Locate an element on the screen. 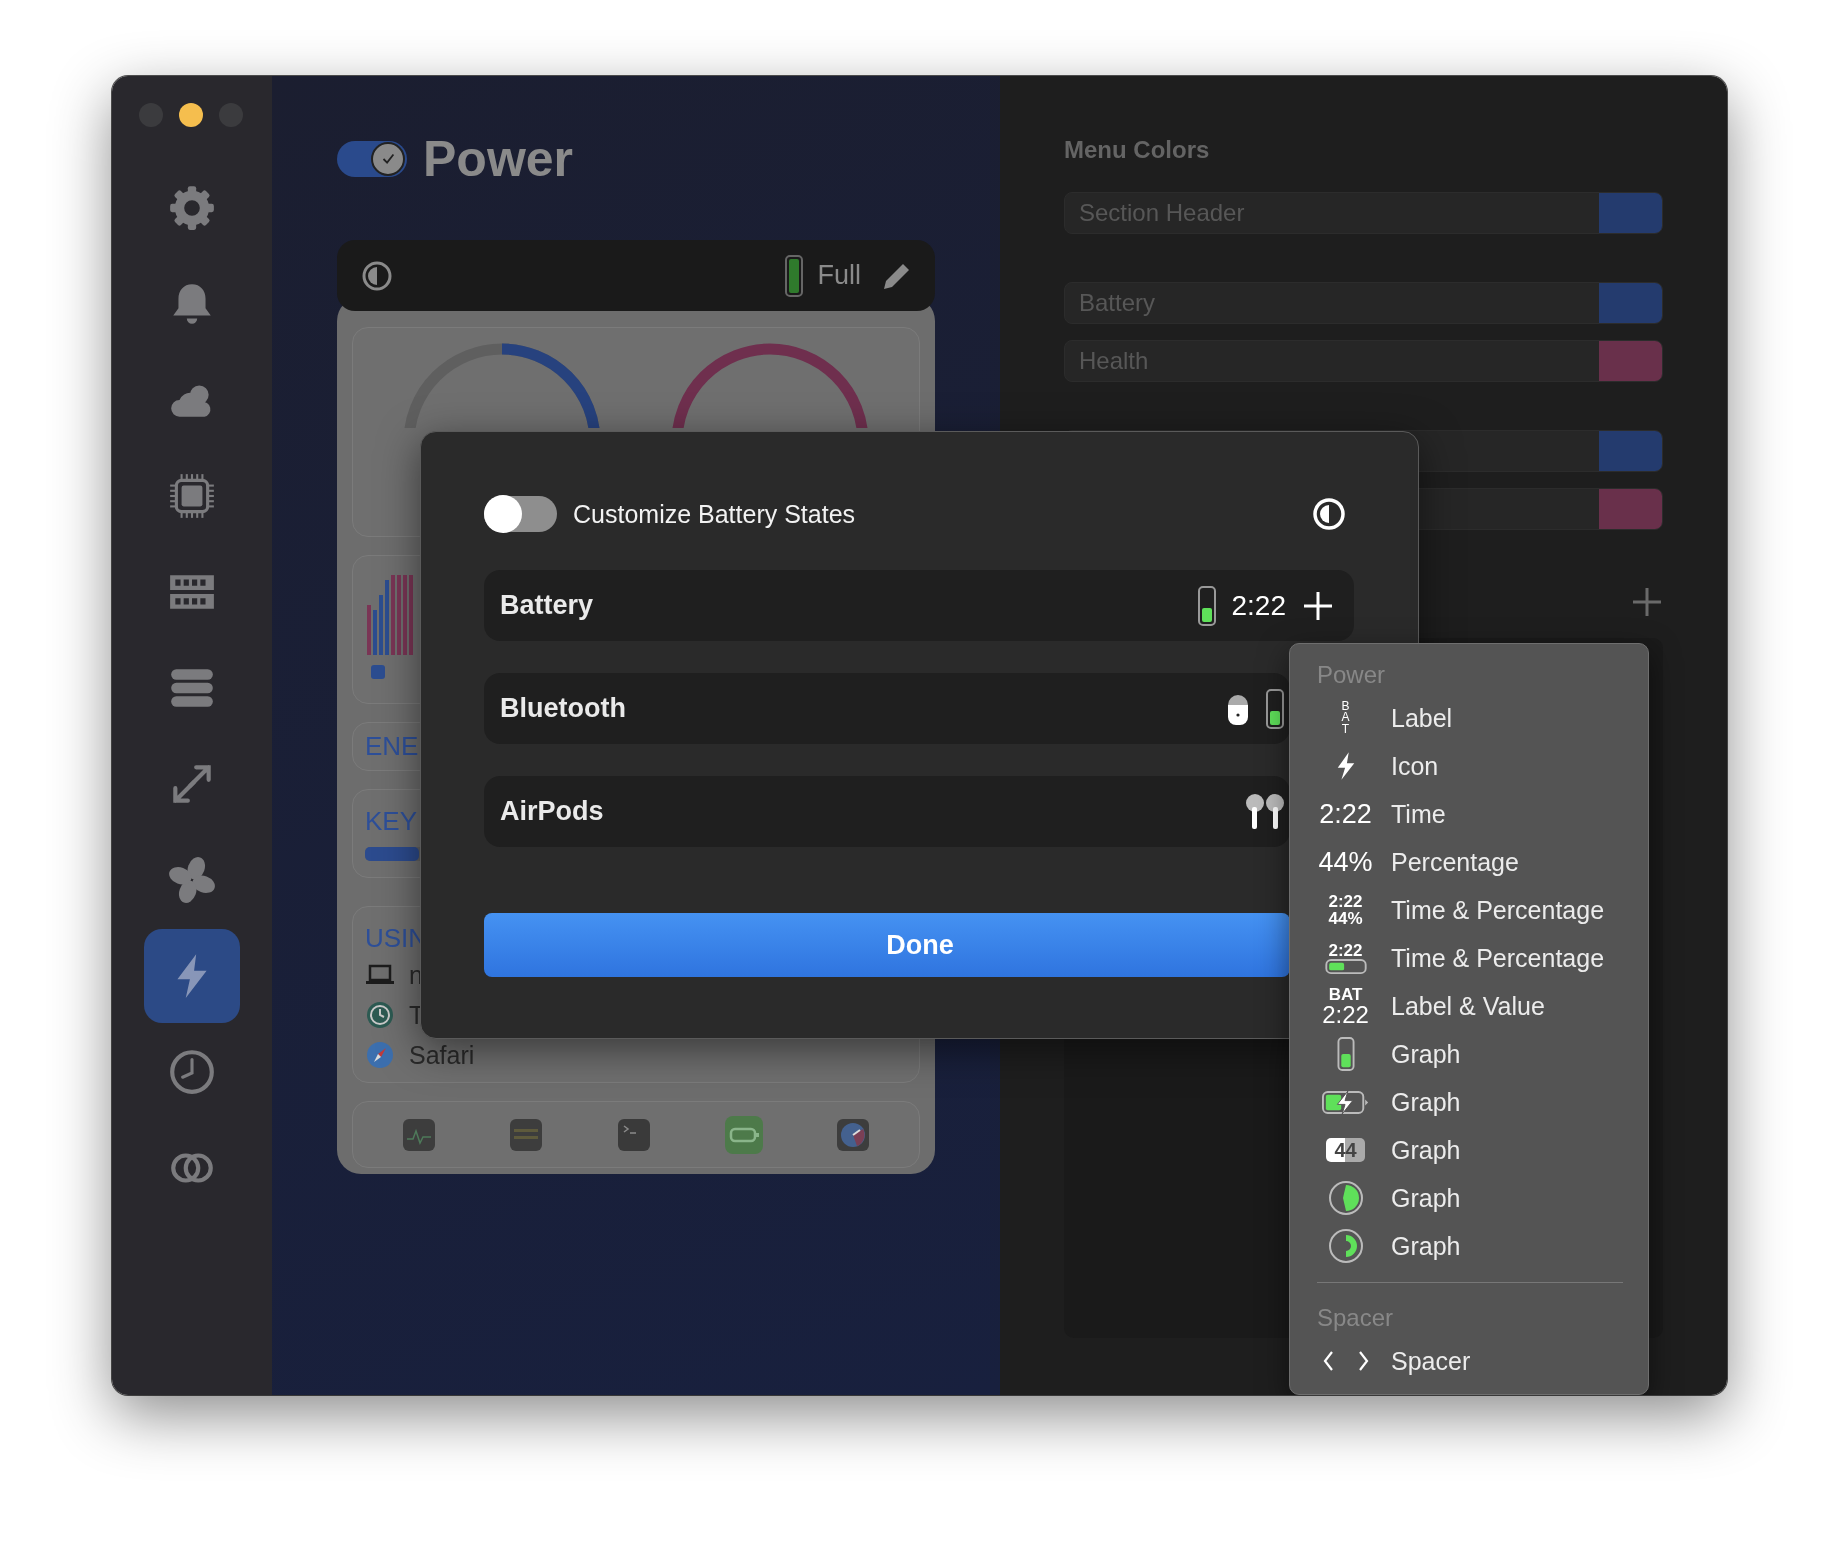 Image resolution: width=1840 pixels, height=1544 pixels. chip-icon is located at coordinates (192, 496).